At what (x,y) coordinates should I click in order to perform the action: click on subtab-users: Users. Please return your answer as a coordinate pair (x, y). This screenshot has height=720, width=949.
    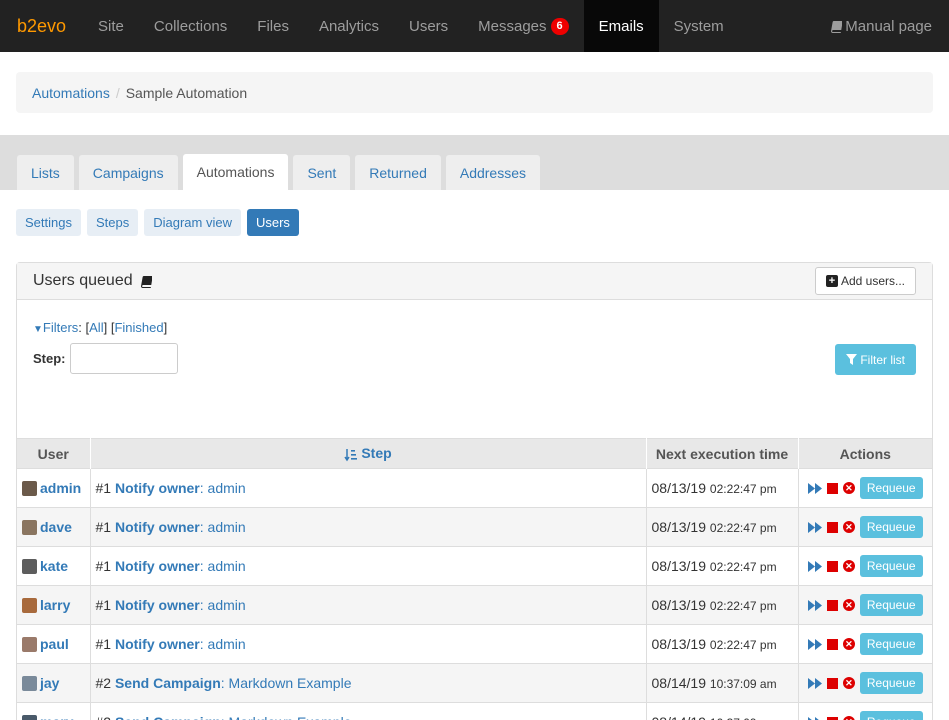
    Looking at the image, I should click on (272, 222).